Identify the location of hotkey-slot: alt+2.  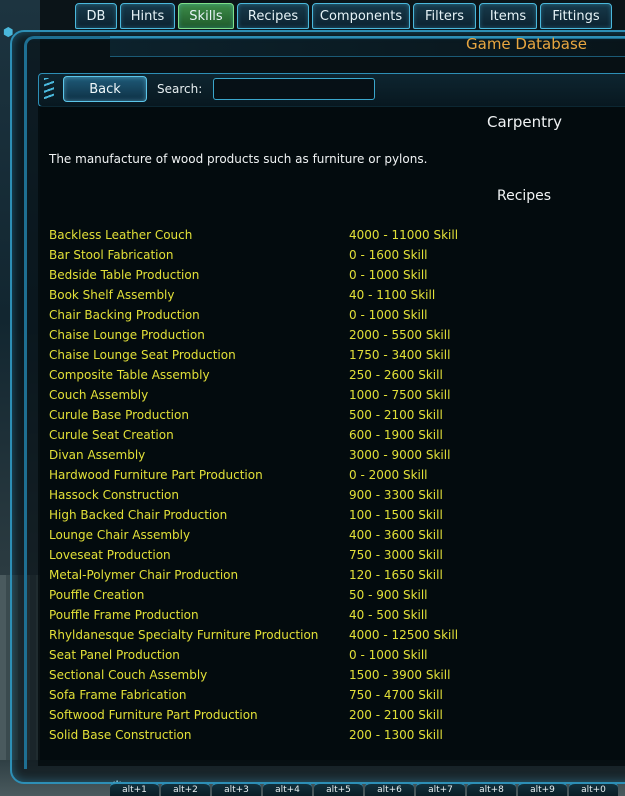
(185, 789).